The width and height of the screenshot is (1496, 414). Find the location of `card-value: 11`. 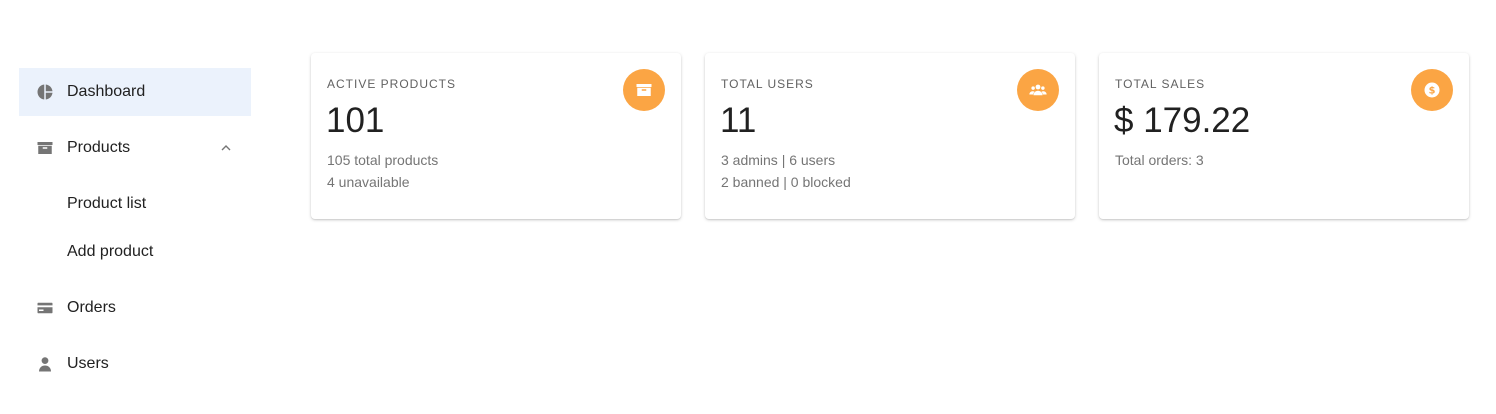

card-value: 11 is located at coordinates (738, 120).